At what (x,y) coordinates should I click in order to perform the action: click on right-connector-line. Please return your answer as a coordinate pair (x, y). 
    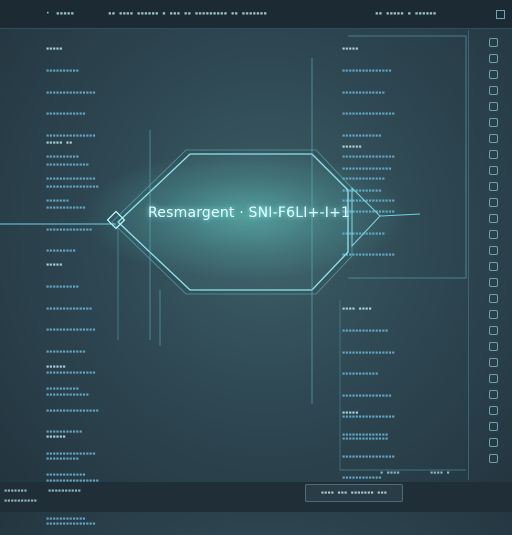
    Looking at the image, I should click on (400, 215).